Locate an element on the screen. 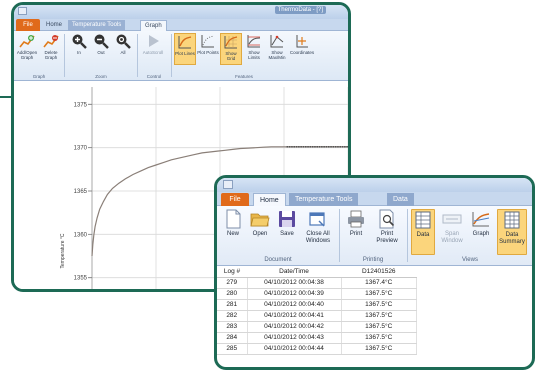 The height and width of the screenshot is (374, 540). new-document-icon is located at coordinates (233, 219).